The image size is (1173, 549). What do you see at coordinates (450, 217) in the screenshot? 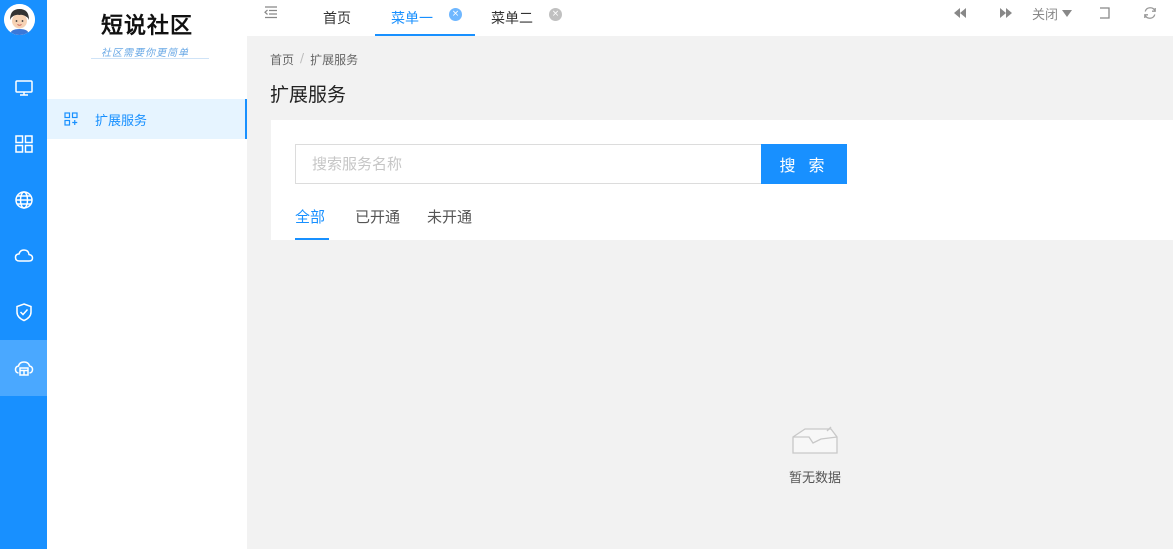
I see `filter-tab-label: 未开通` at bounding box center [450, 217].